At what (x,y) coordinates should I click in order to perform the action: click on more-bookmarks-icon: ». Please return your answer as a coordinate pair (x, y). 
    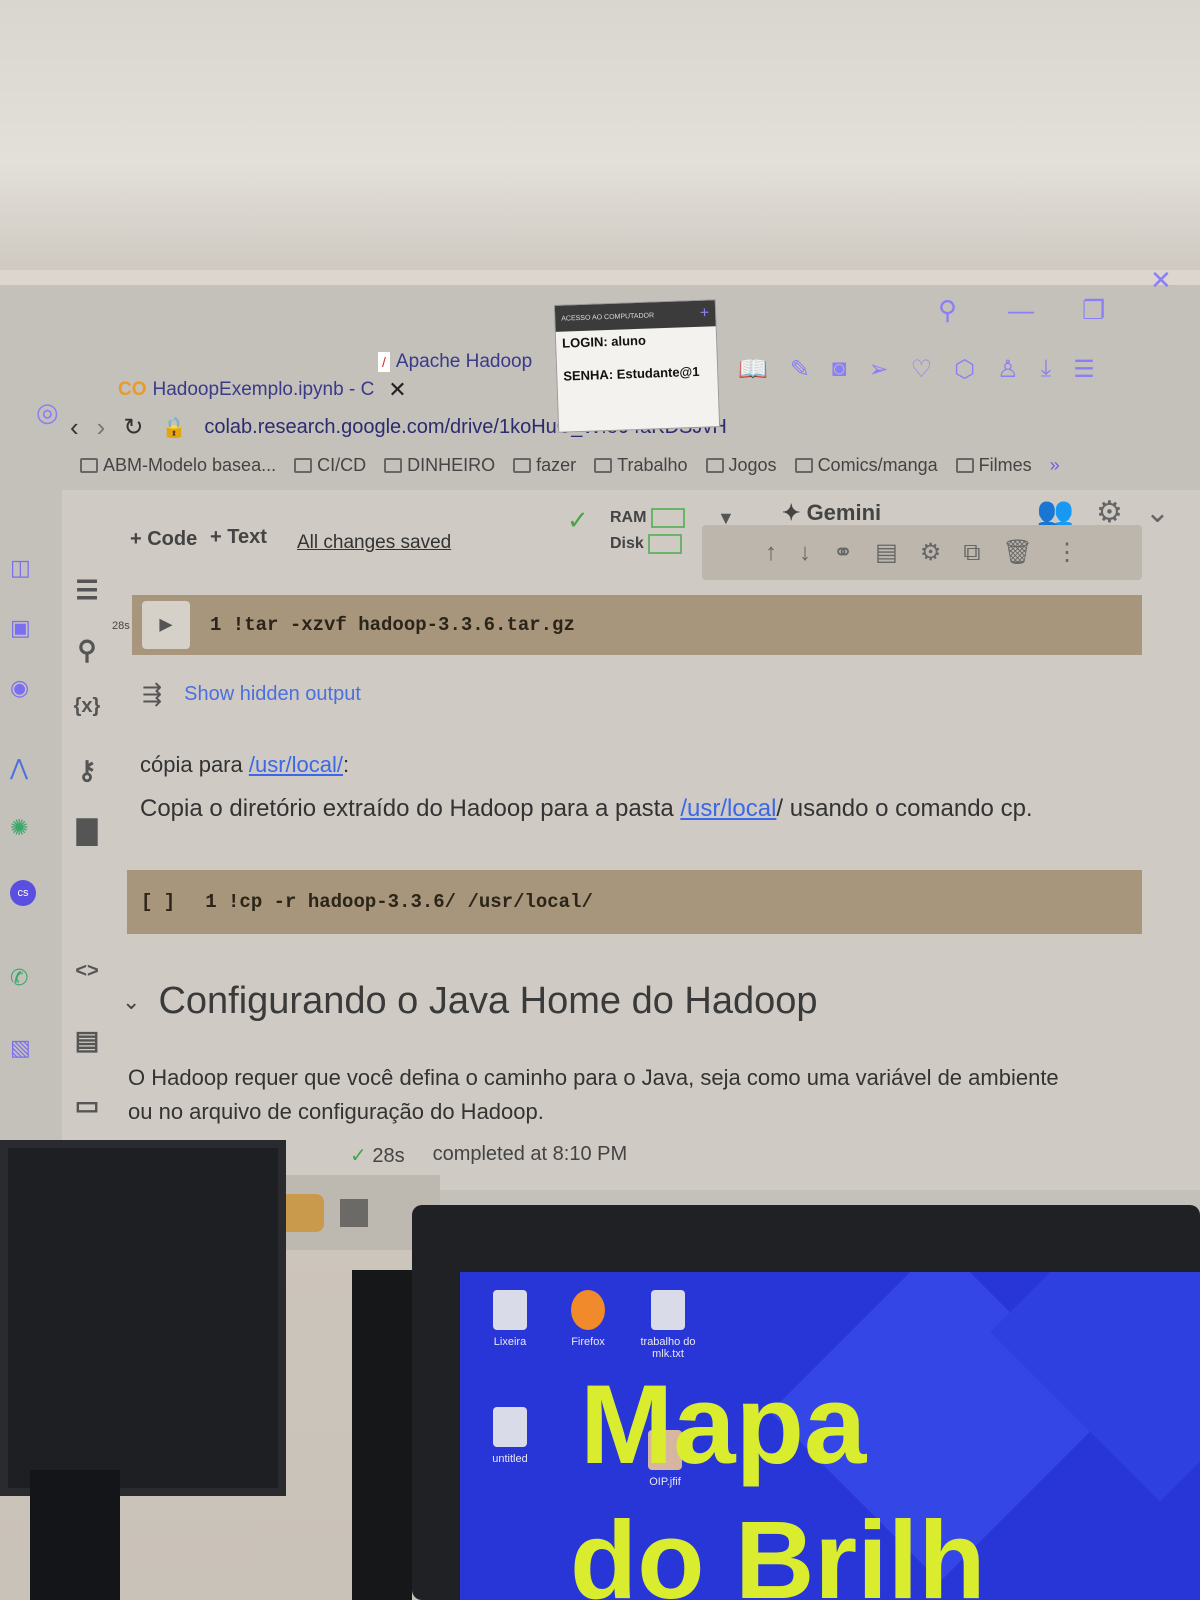
    Looking at the image, I should click on (1055, 465).